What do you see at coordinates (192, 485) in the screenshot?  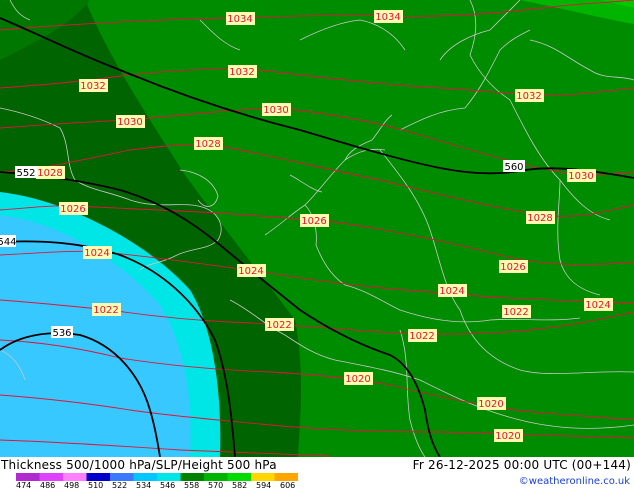 I see `colorbar-tick-label: 558` at bounding box center [192, 485].